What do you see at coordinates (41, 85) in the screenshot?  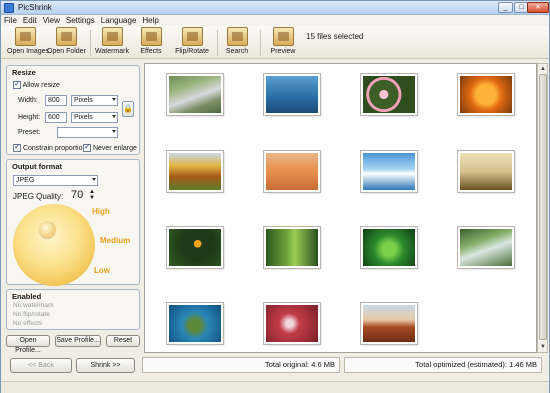 I see `allow-resize-label: Allow resize` at bounding box center [41, 85].